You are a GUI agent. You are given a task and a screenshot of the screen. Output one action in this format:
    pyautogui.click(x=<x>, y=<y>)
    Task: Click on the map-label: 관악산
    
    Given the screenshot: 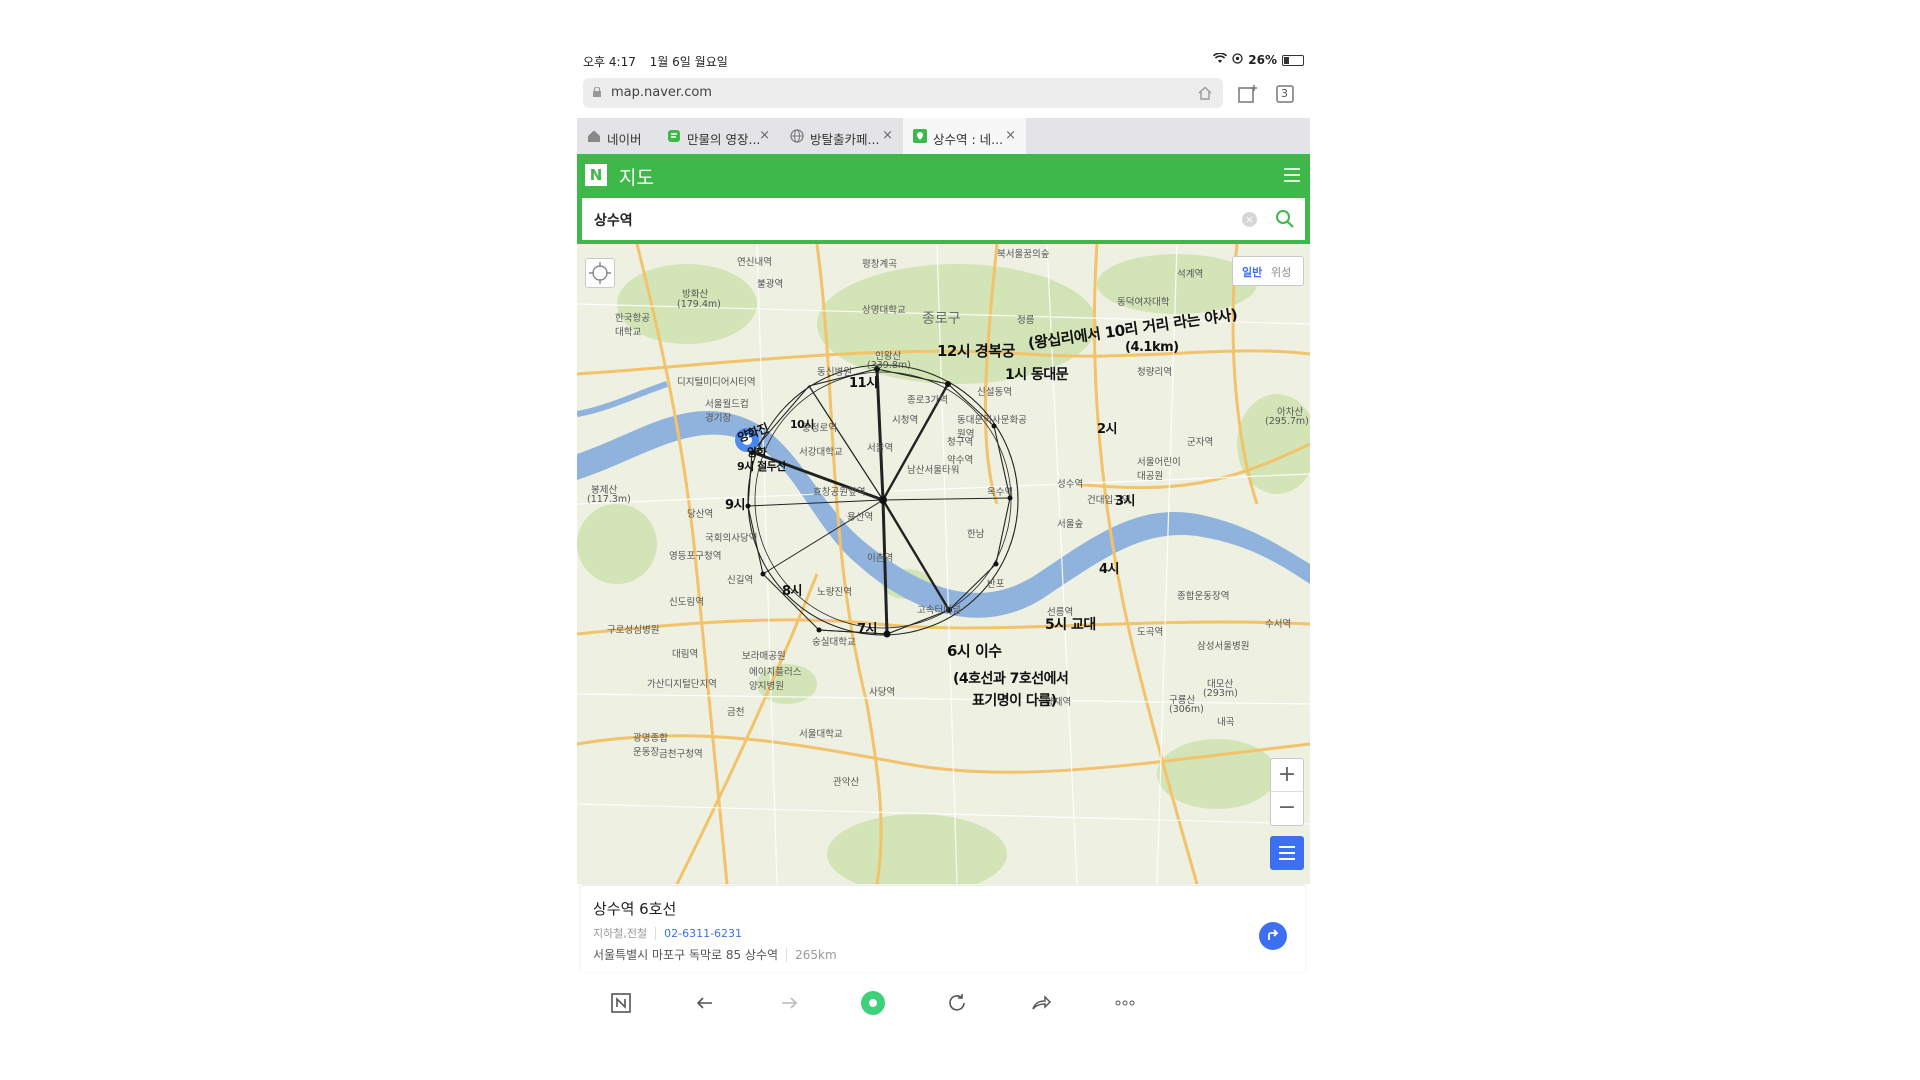 What is the action you would take?
    pyautogui.click(x=846, y=782)
    